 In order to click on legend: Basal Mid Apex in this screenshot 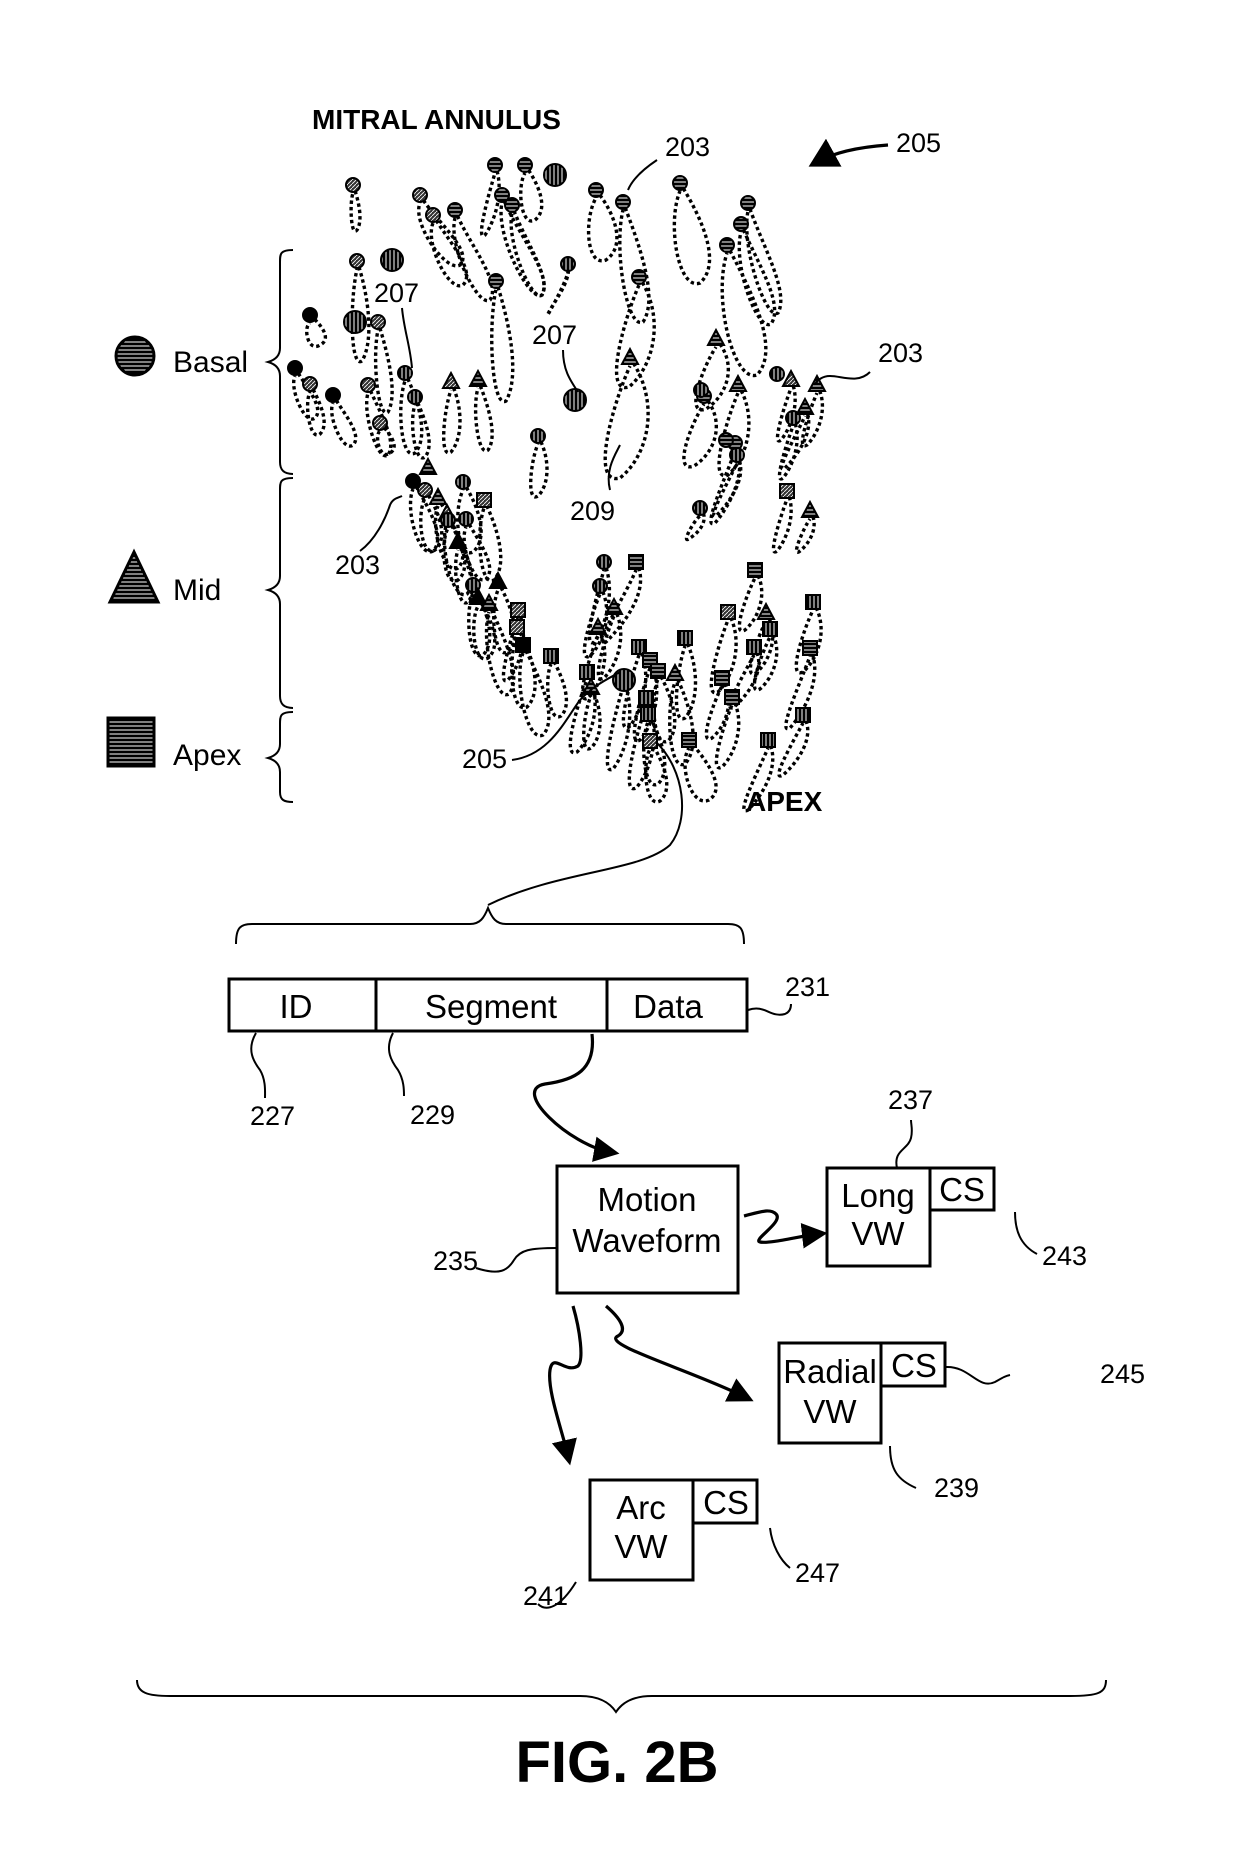, I will do `click(200, 526)`.